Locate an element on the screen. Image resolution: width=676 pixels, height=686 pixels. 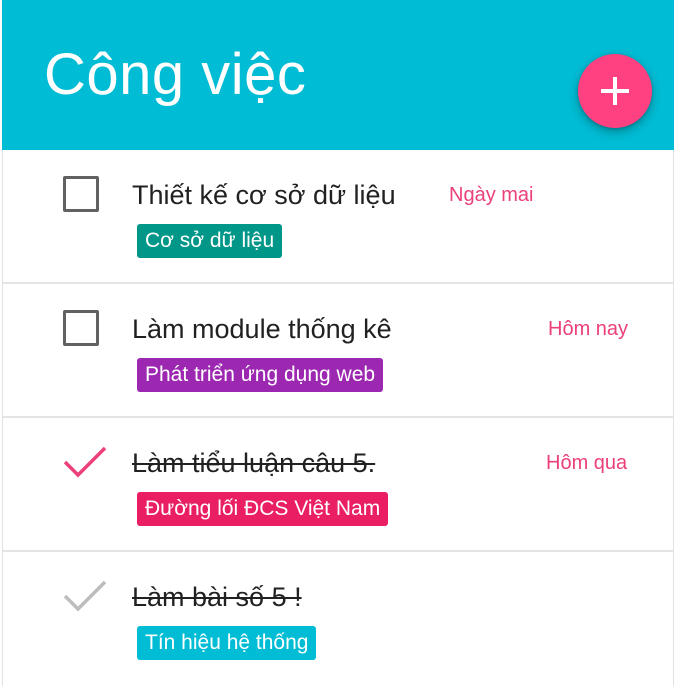
task-tag: Tín hiệu hệ thống is located at coordinates (227, 643).